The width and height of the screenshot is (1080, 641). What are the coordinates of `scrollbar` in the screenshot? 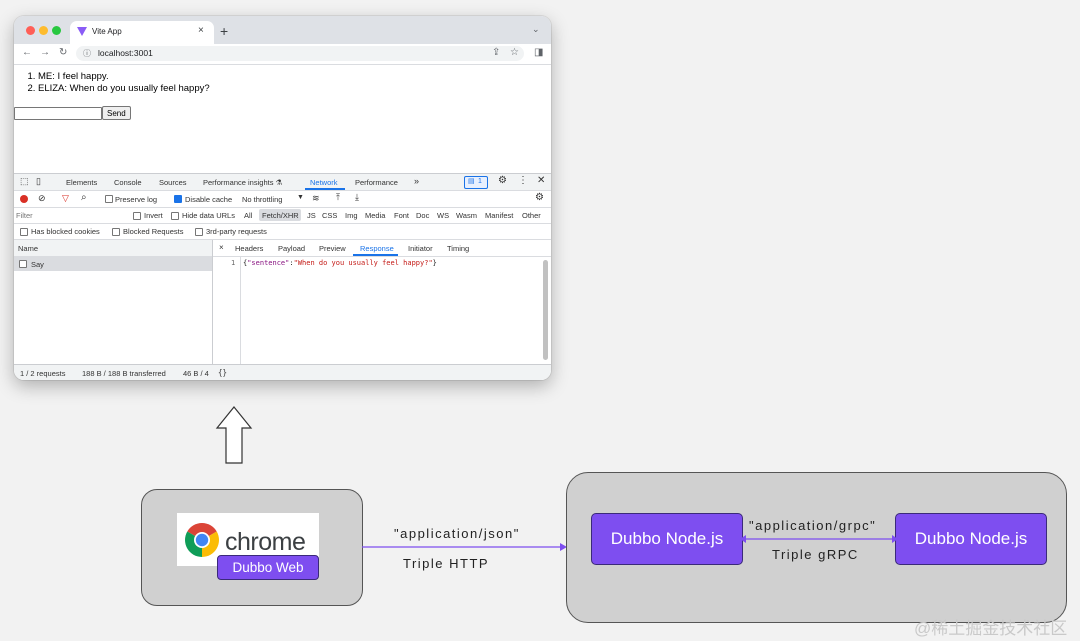 It's located at (545, 310).